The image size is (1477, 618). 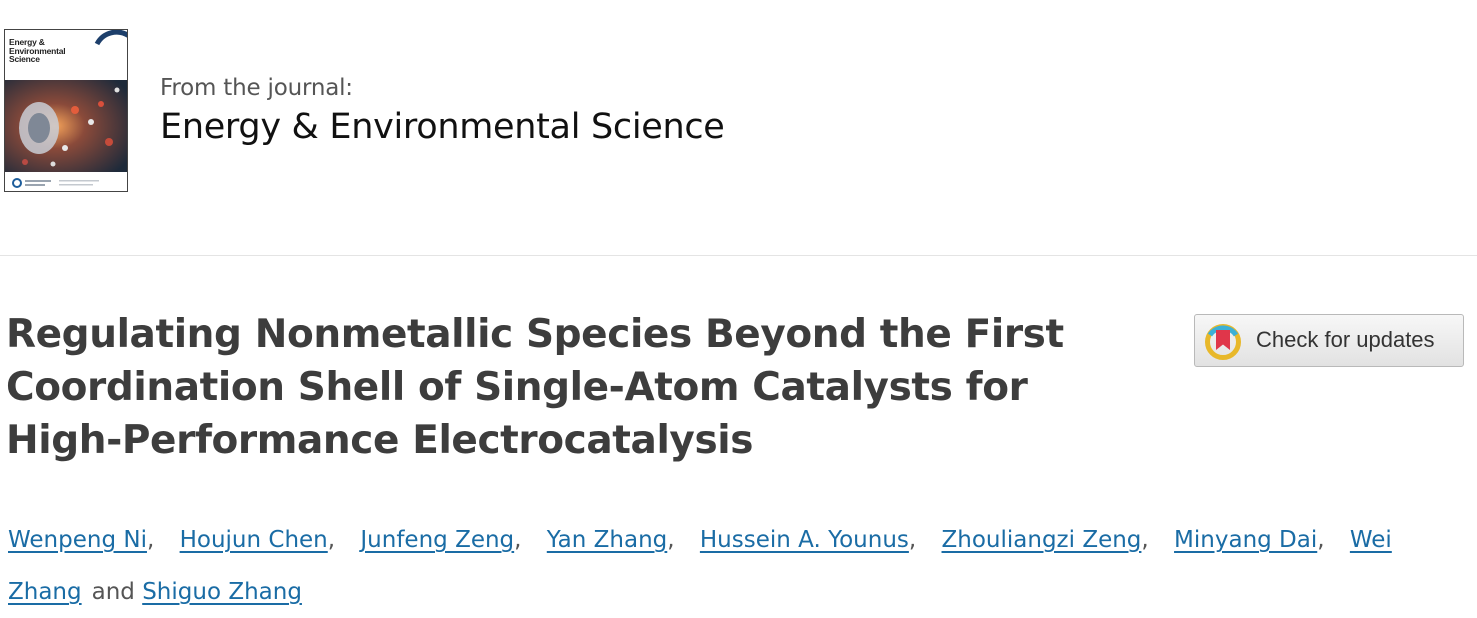 I want to click on author-link: Minyang Dai, so click(x=1245, y=540).